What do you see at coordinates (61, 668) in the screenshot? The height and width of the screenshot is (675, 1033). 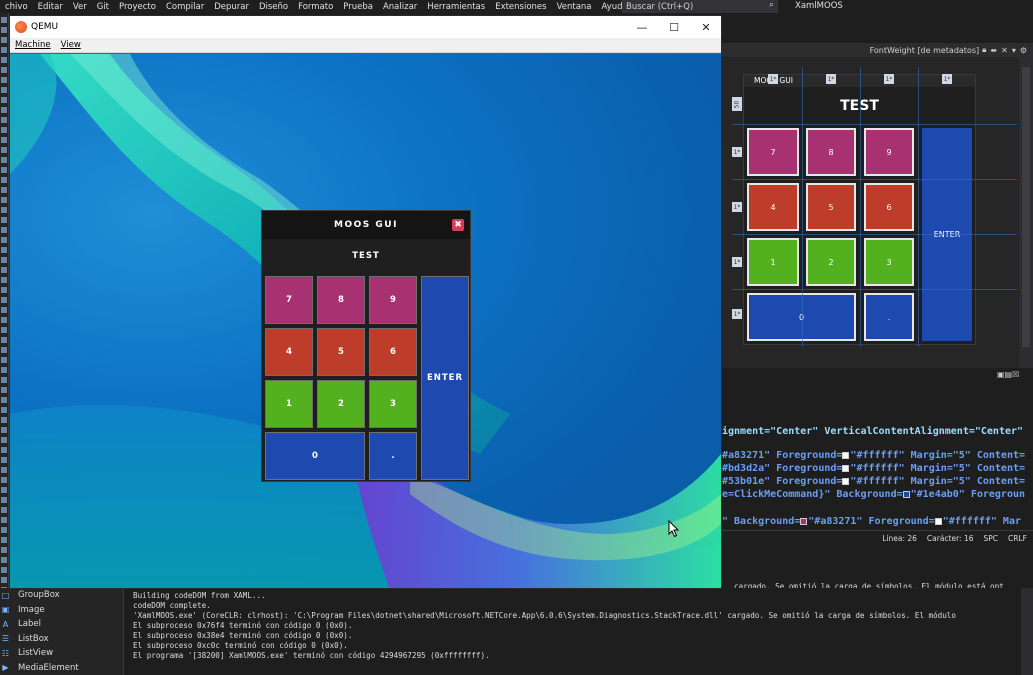 I see `toolbox-item-mediaelement: ▶ MediaElement` at bounding box center [61, 668].